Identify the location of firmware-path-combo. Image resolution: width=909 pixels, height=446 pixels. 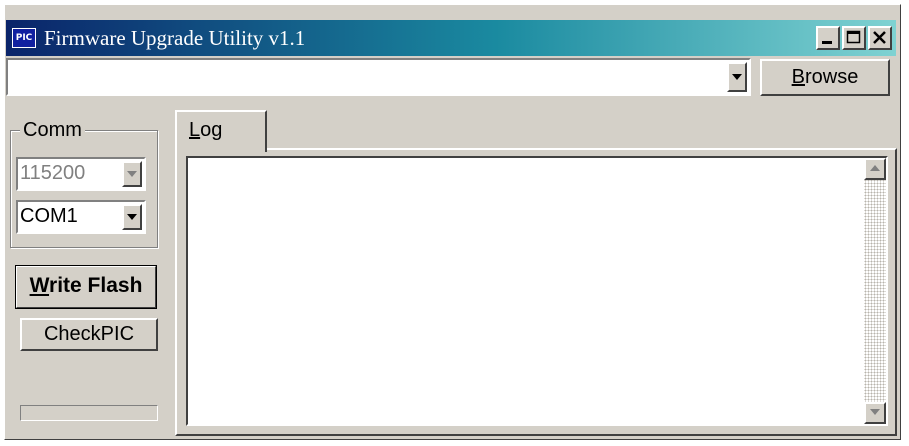
(378, 77).